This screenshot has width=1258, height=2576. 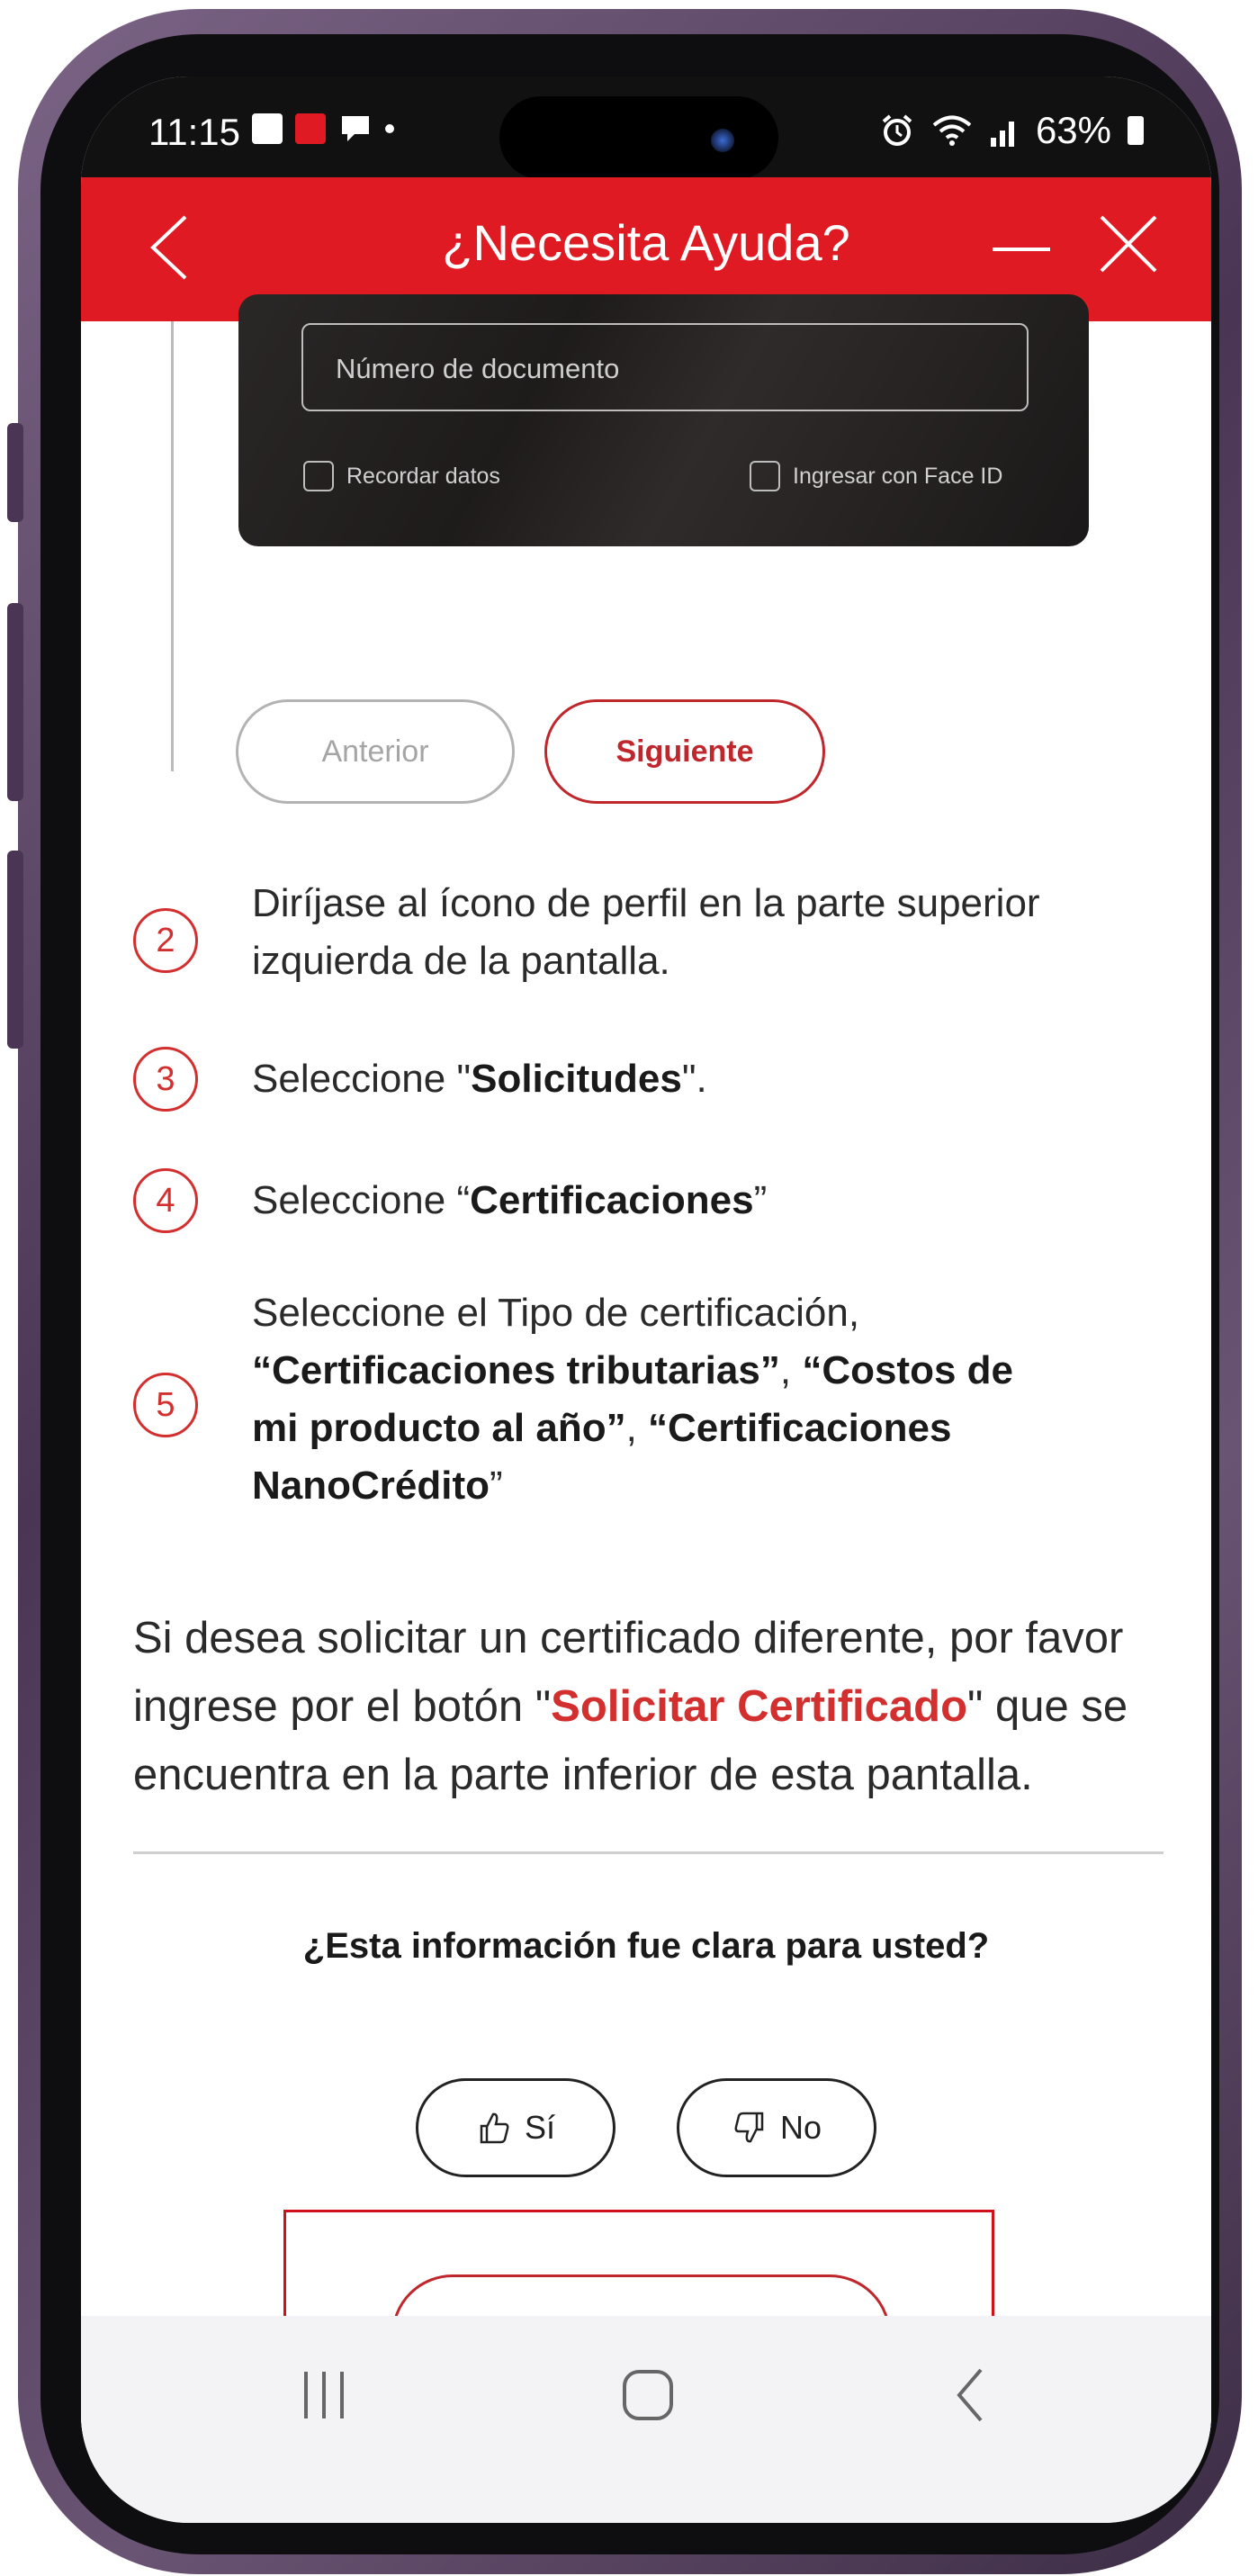 I want to click on no-label: No, so click(x=800, y=2127).